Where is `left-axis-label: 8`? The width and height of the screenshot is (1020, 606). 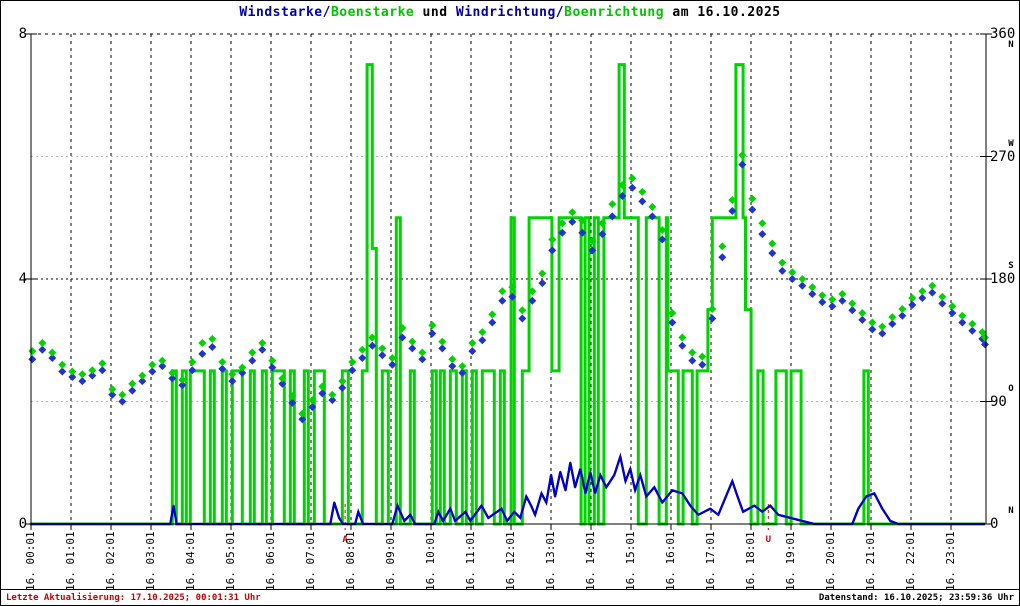
left-axis-label: 8 is located at coordinates (22, 34).